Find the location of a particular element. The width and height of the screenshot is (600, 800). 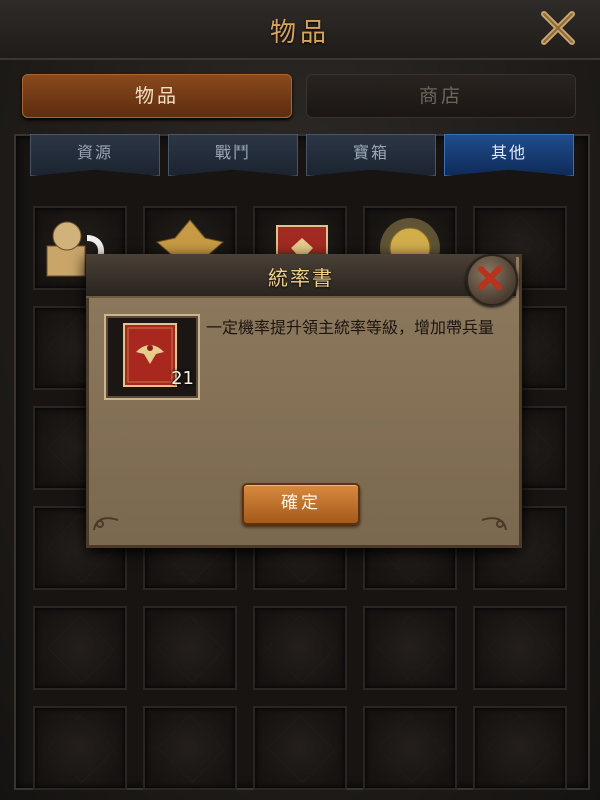

confirm-button: 確定 is located at coordinates (301, 504).